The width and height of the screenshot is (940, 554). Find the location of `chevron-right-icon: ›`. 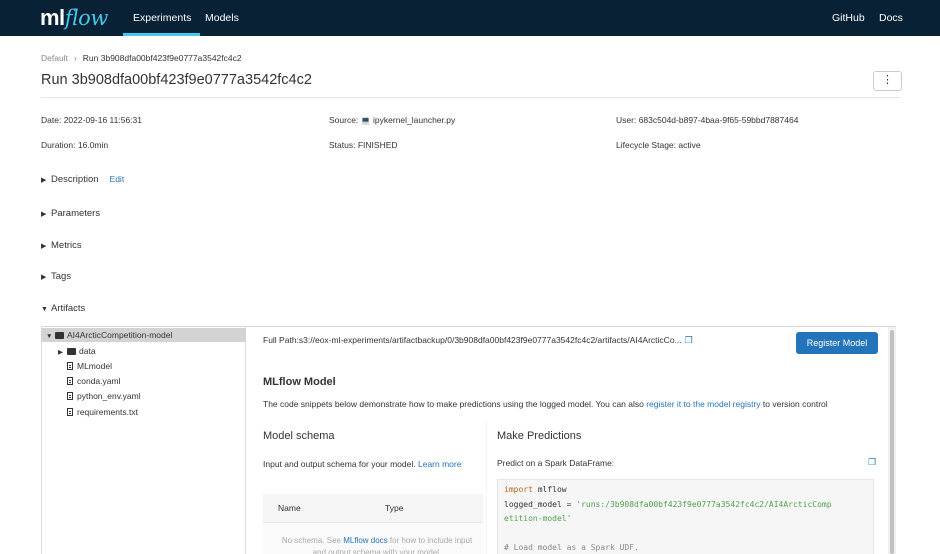

chevron-right-icon: › is located at coordinates (75, 58).